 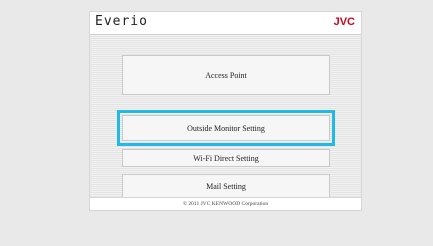 I want to click on mail-setting-button: Mail Setting, so click(x=226, y=186).